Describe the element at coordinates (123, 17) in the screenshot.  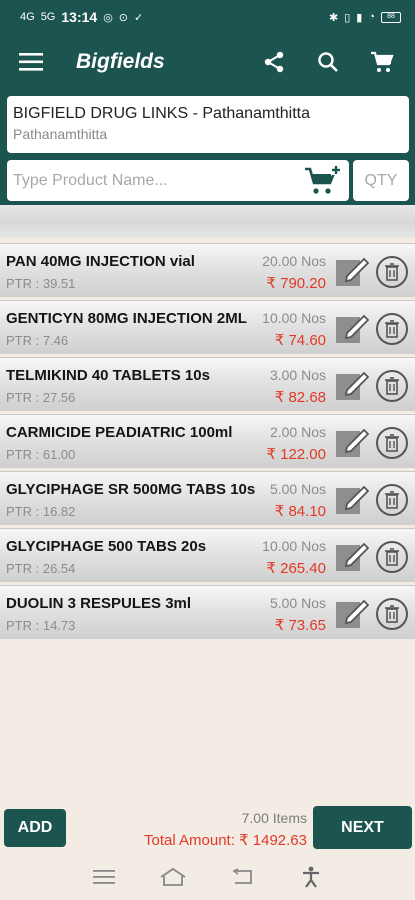
I see `notification-icon: ⊙` at that location.